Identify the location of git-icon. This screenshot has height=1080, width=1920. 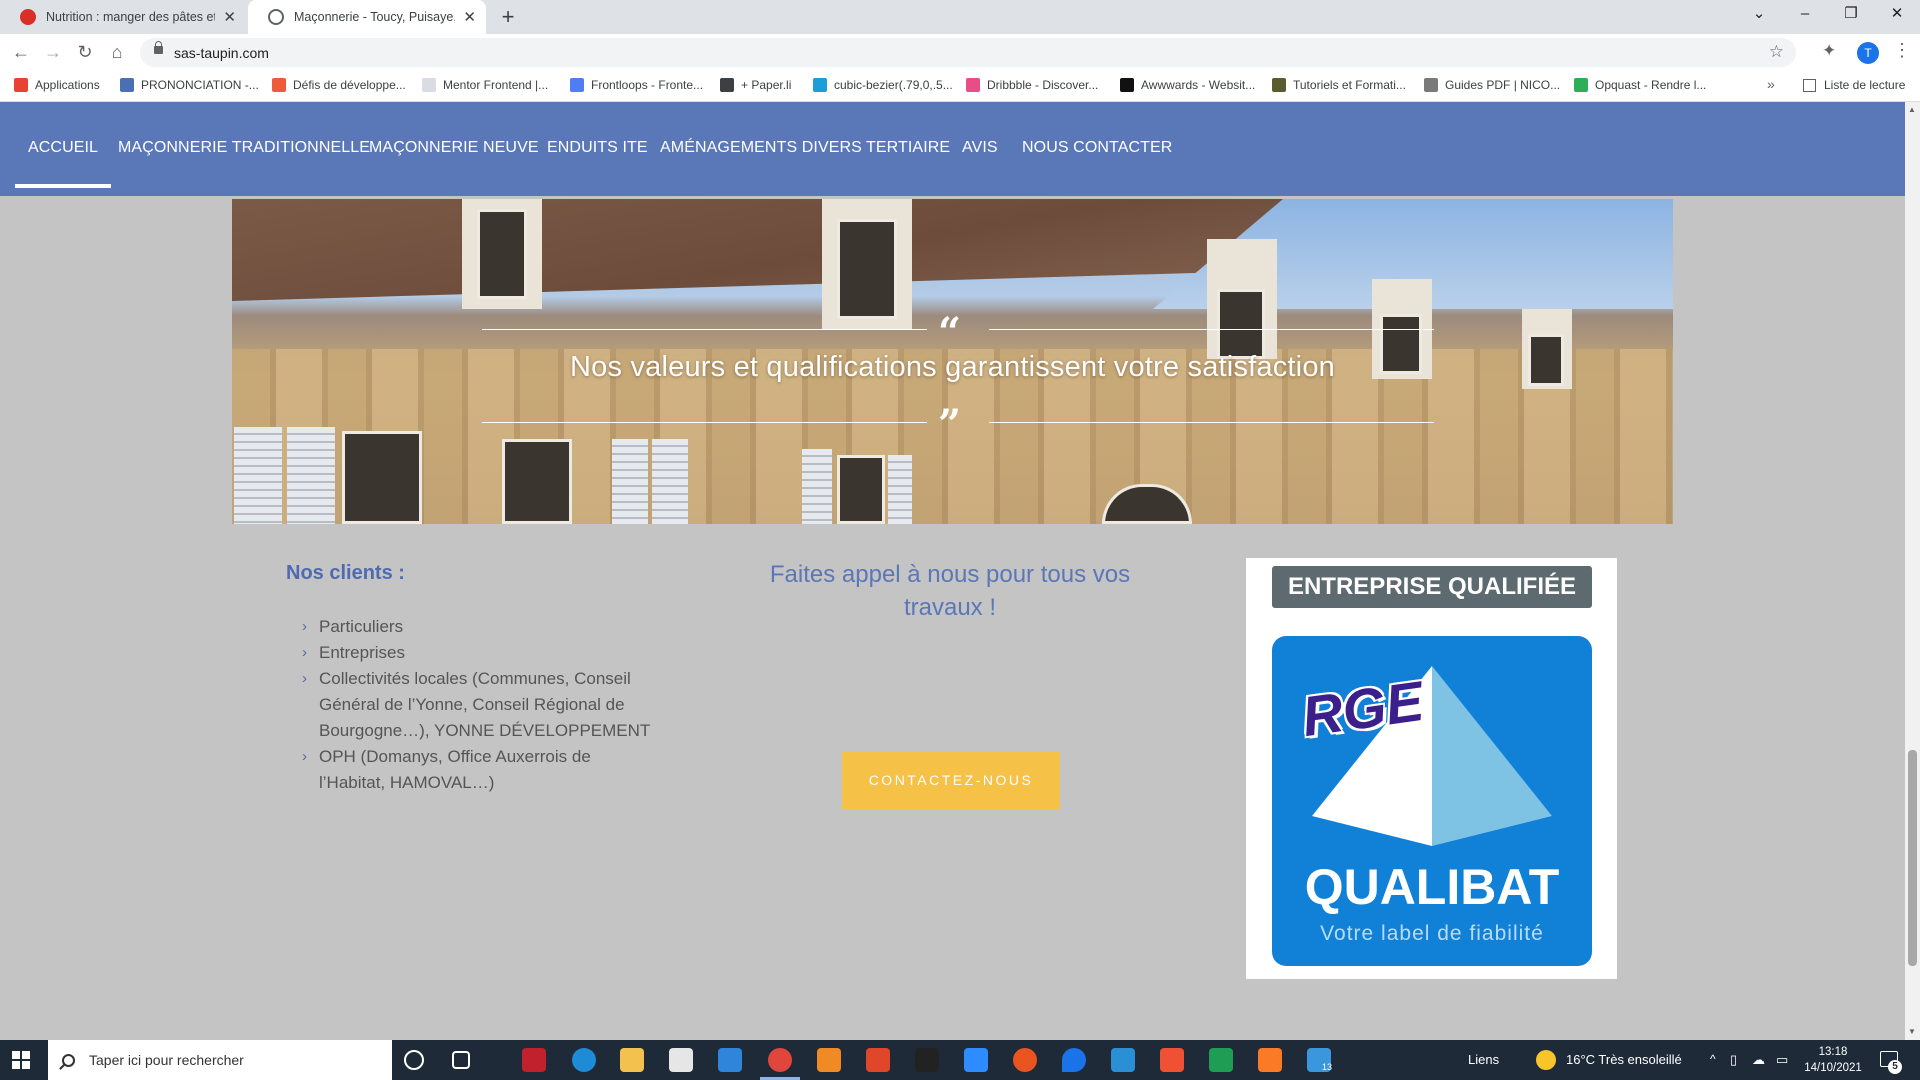
(1172, 1060).